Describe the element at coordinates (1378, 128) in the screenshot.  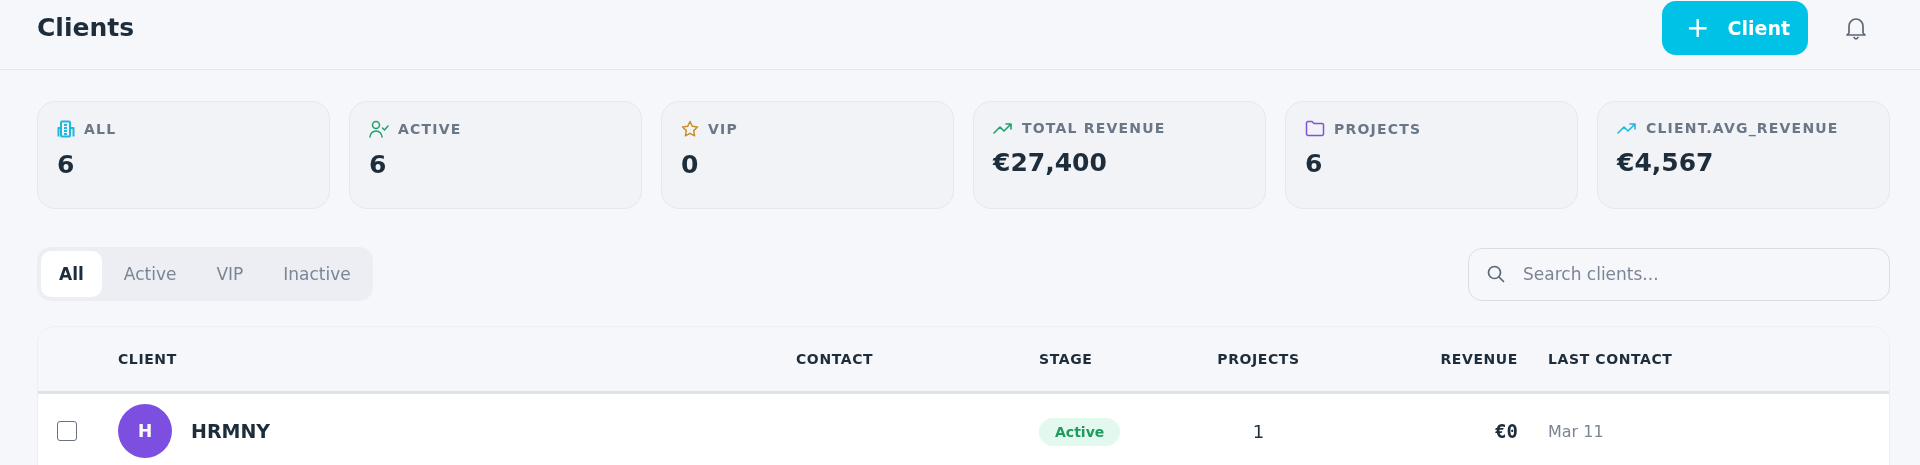
I see `stat-label: PROJECTS` at that location.